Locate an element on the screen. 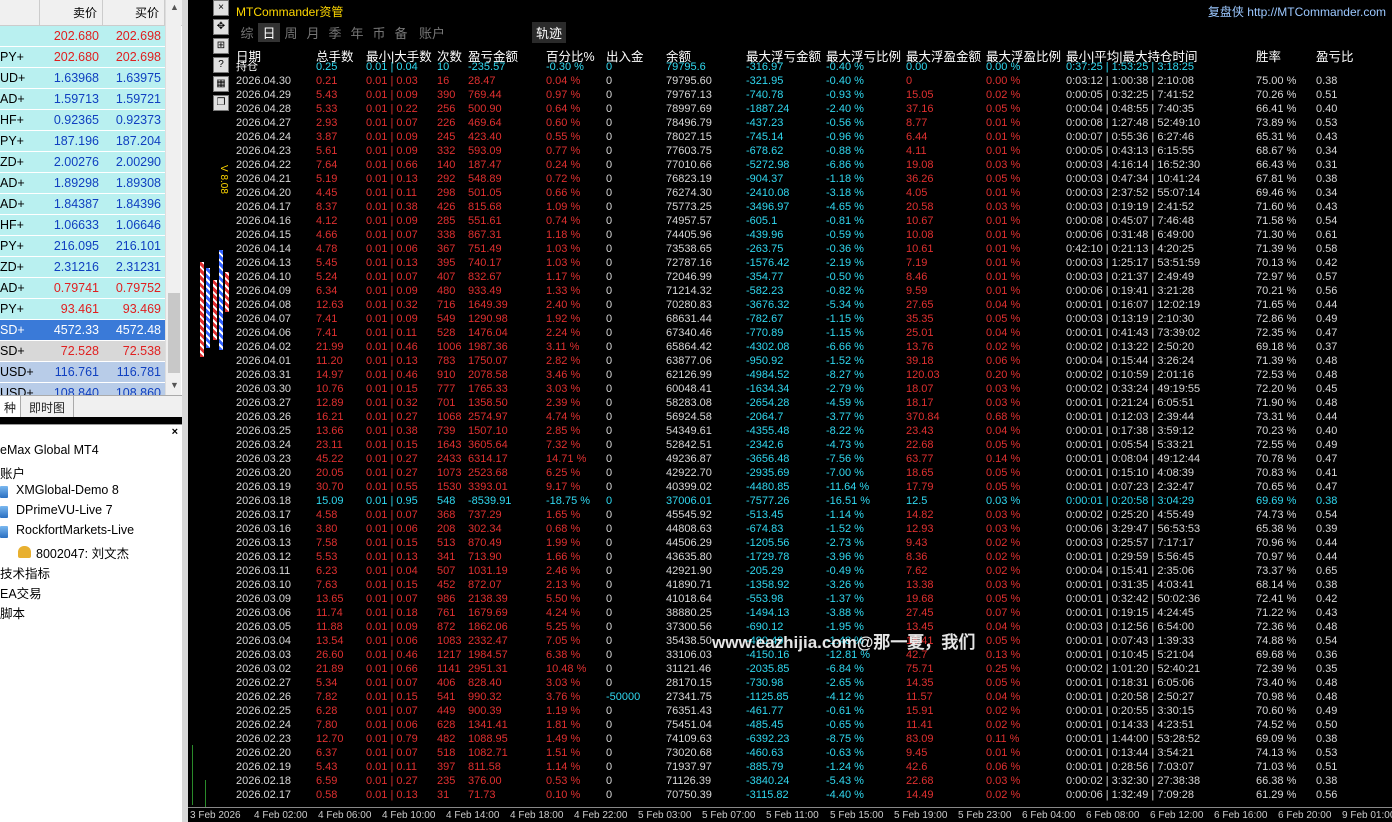  navigator-scripts: 脚本 is located at coordinates (12, 612).